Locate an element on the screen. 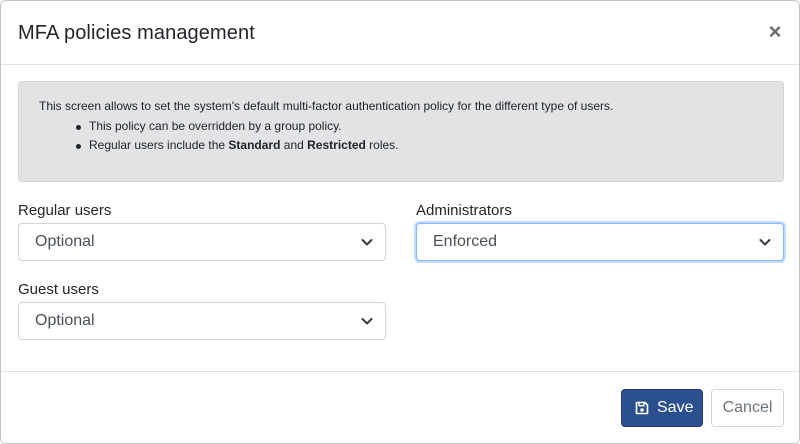 This screenshot has width=800, height=444. close-icon: × is located at coordinates (775, 32).